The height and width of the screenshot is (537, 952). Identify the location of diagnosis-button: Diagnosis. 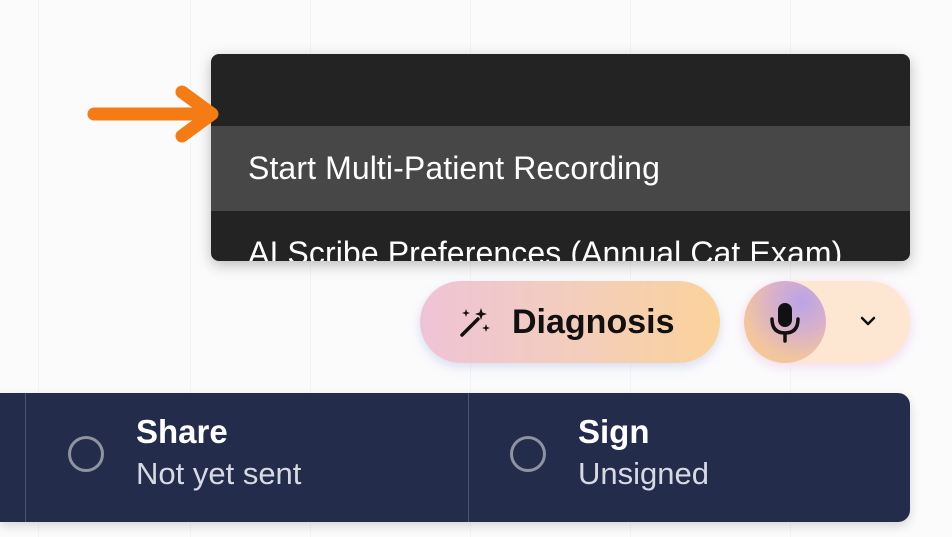
(570, 322).